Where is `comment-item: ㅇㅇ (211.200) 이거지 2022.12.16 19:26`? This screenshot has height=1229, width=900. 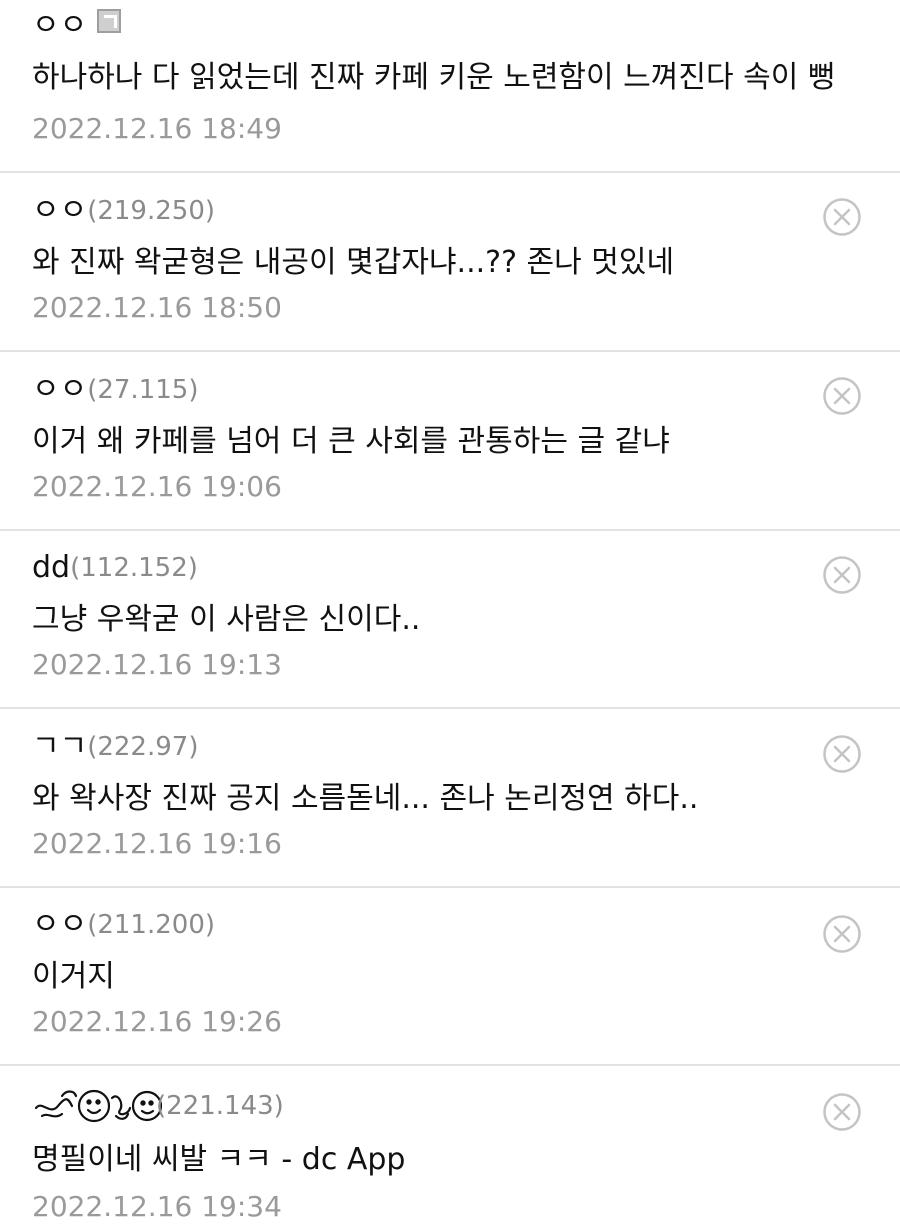
comment-item: ㅇㅇ (211.200) 이거지 2022.12.16 19:26 is located at coordinates (450, 976).